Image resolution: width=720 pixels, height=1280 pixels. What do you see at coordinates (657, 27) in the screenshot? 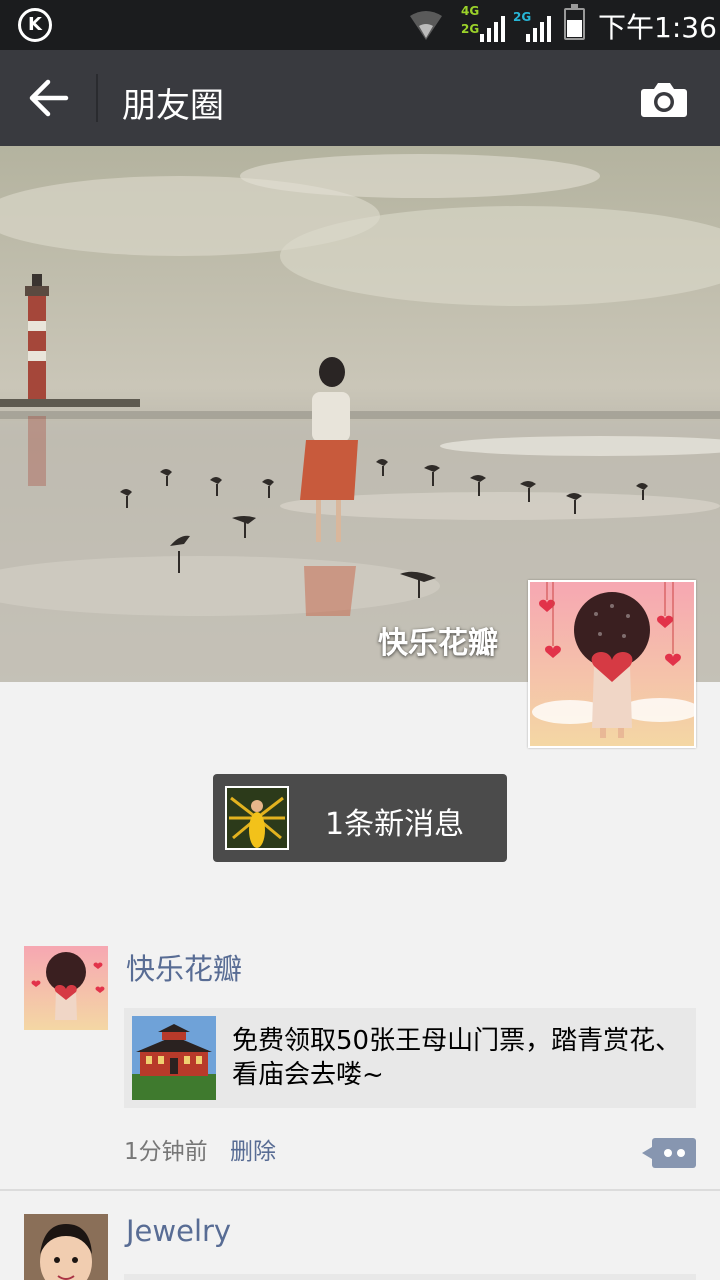
I see `status-time: 下午1:36` at bounding box center [657, 27].